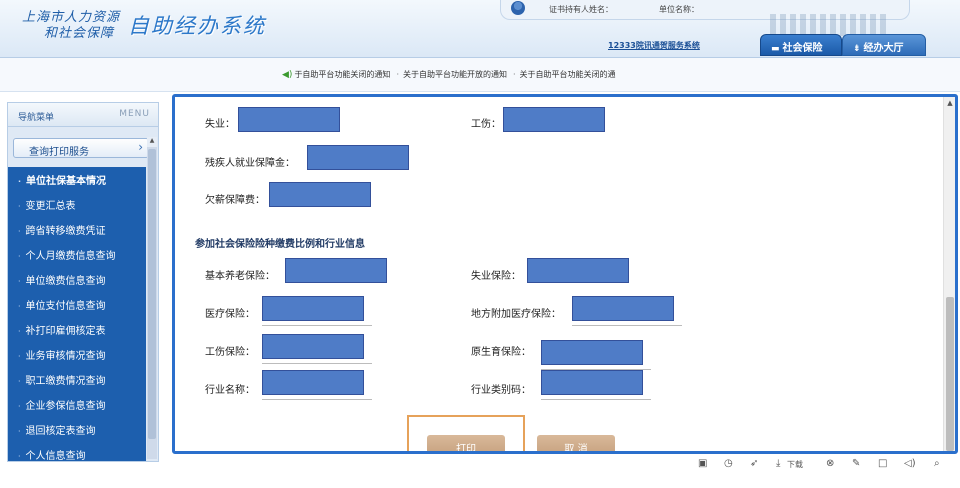  What do you see at coordinates (197, 26) in the screenshot?
I see `app-title: 自助经办系统` at bounding box center [197, 26].